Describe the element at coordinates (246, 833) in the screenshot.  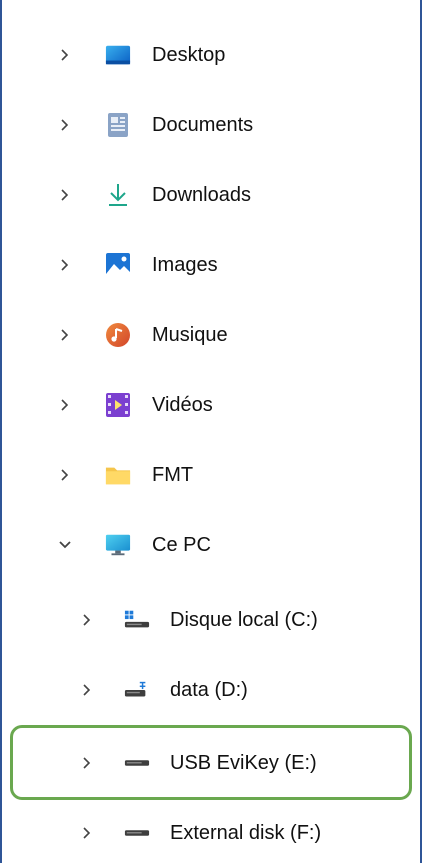
I see `tree-item-label: External disk (F:)` at that location.